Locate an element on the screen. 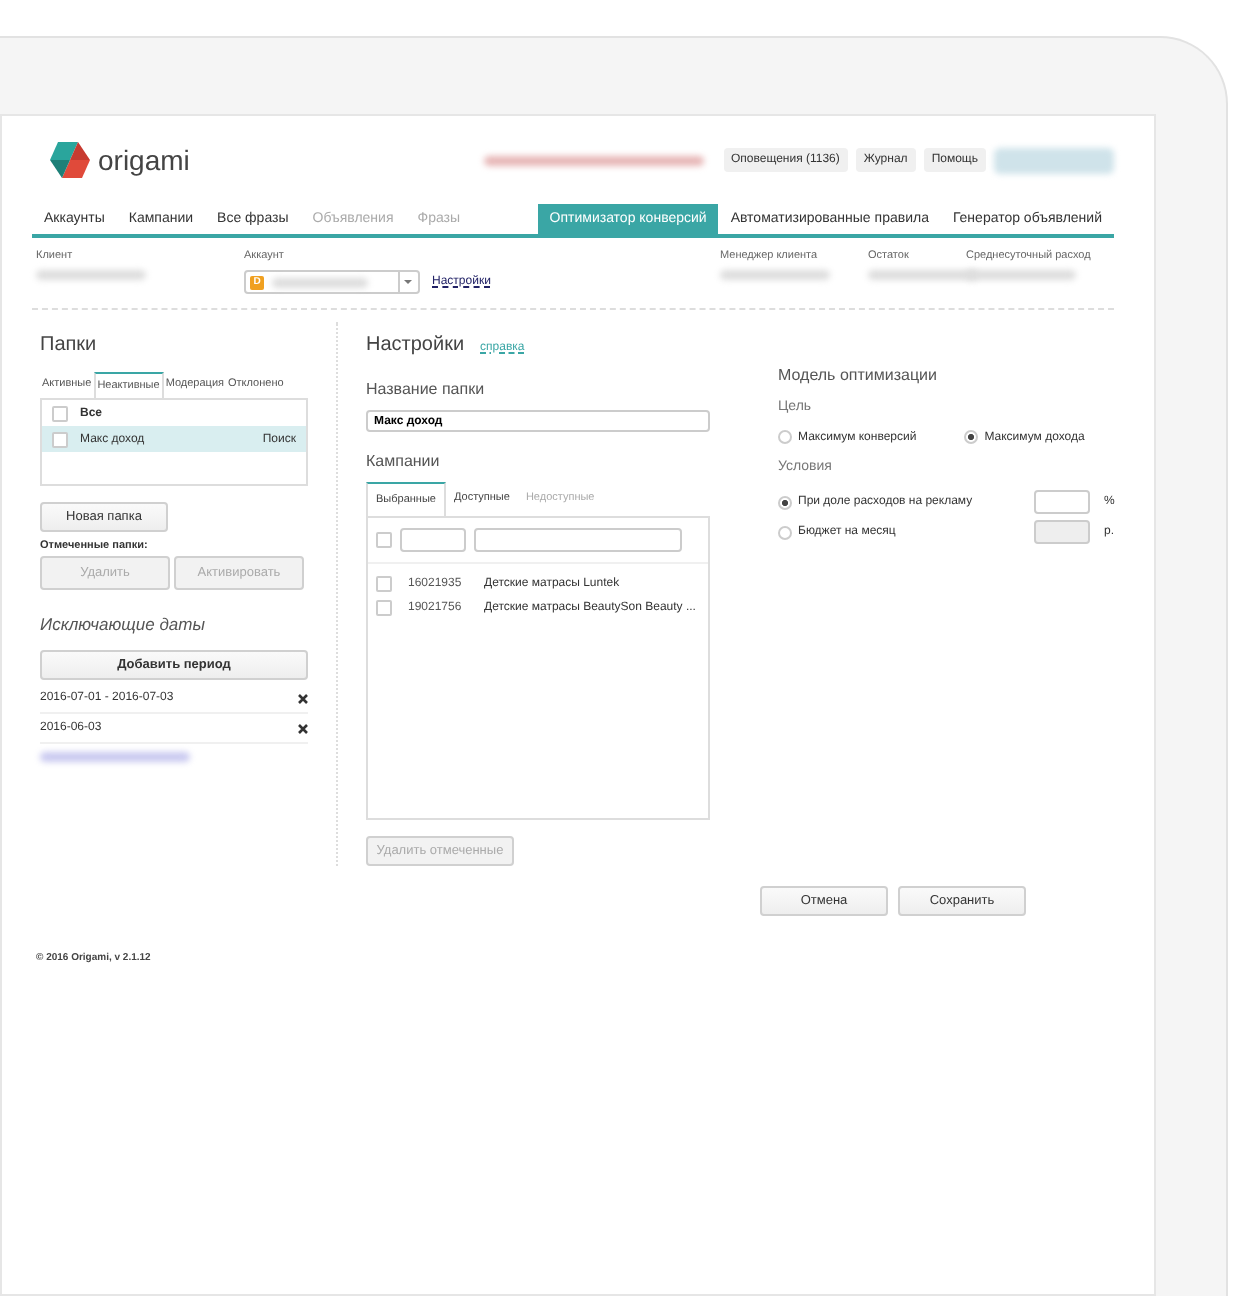  id-filter-field is located at coordinates (433, 540).